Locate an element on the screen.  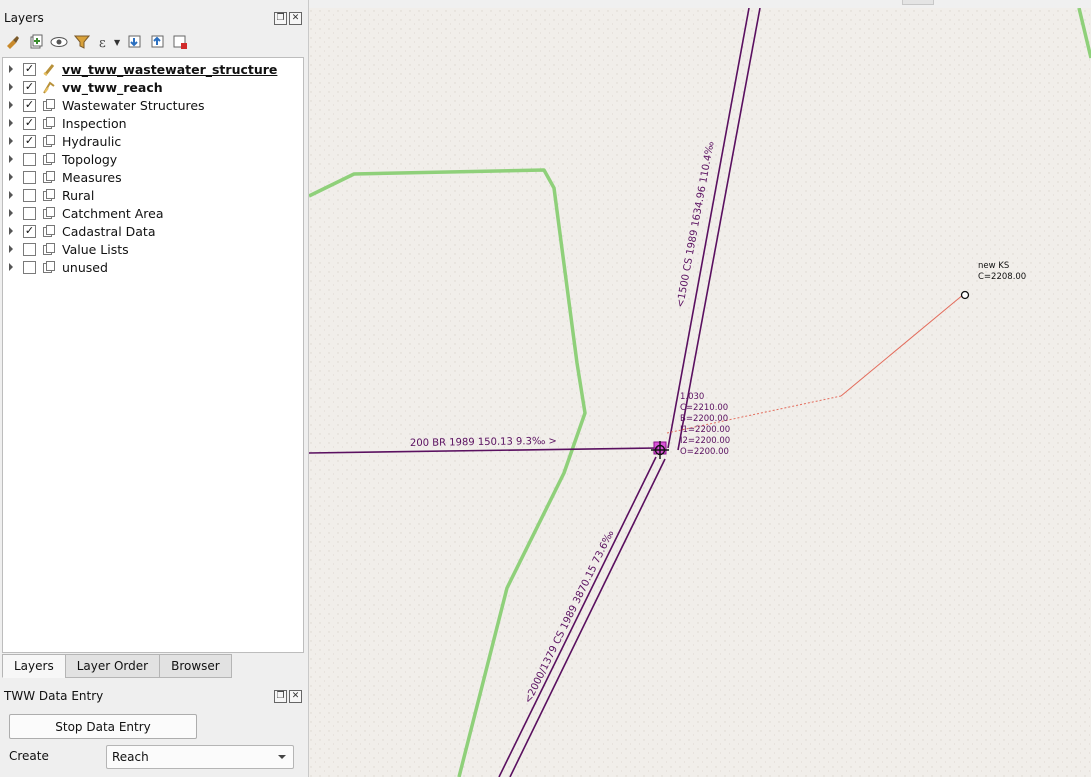
layer-name: Wastewater Structures is located at coordinates (133, 105).